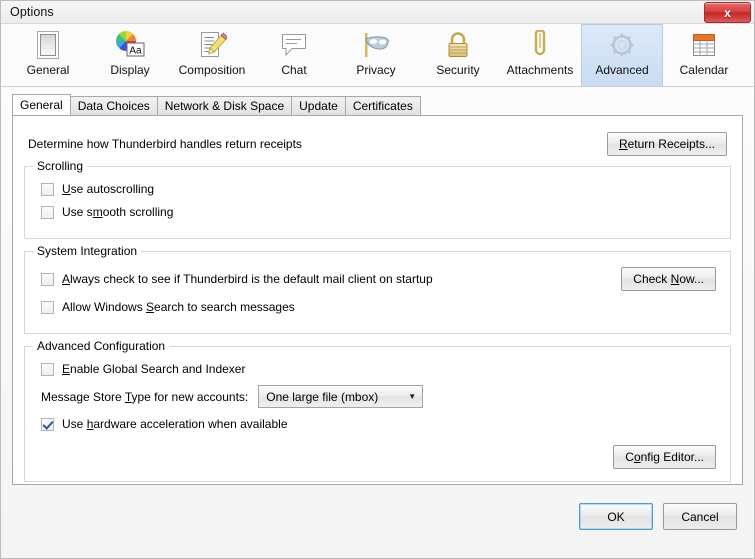  What do you see at coordinates (322, 396) in the screenshot?
I see `select-message-store-type-value: One large file (mbox)` at bounding box center [322, 396].